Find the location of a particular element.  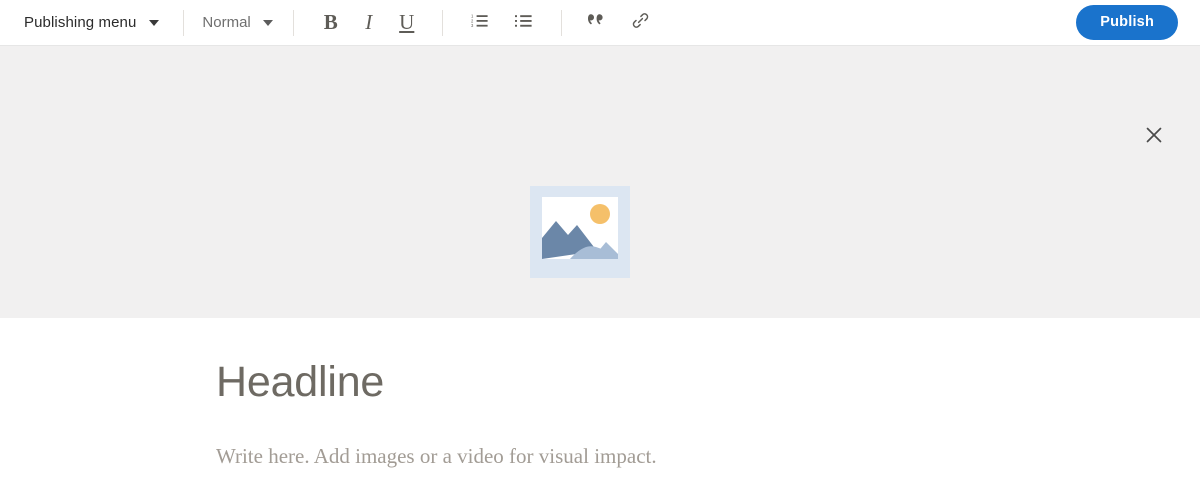

blockquote-icon is located at coordinates (596, 22).